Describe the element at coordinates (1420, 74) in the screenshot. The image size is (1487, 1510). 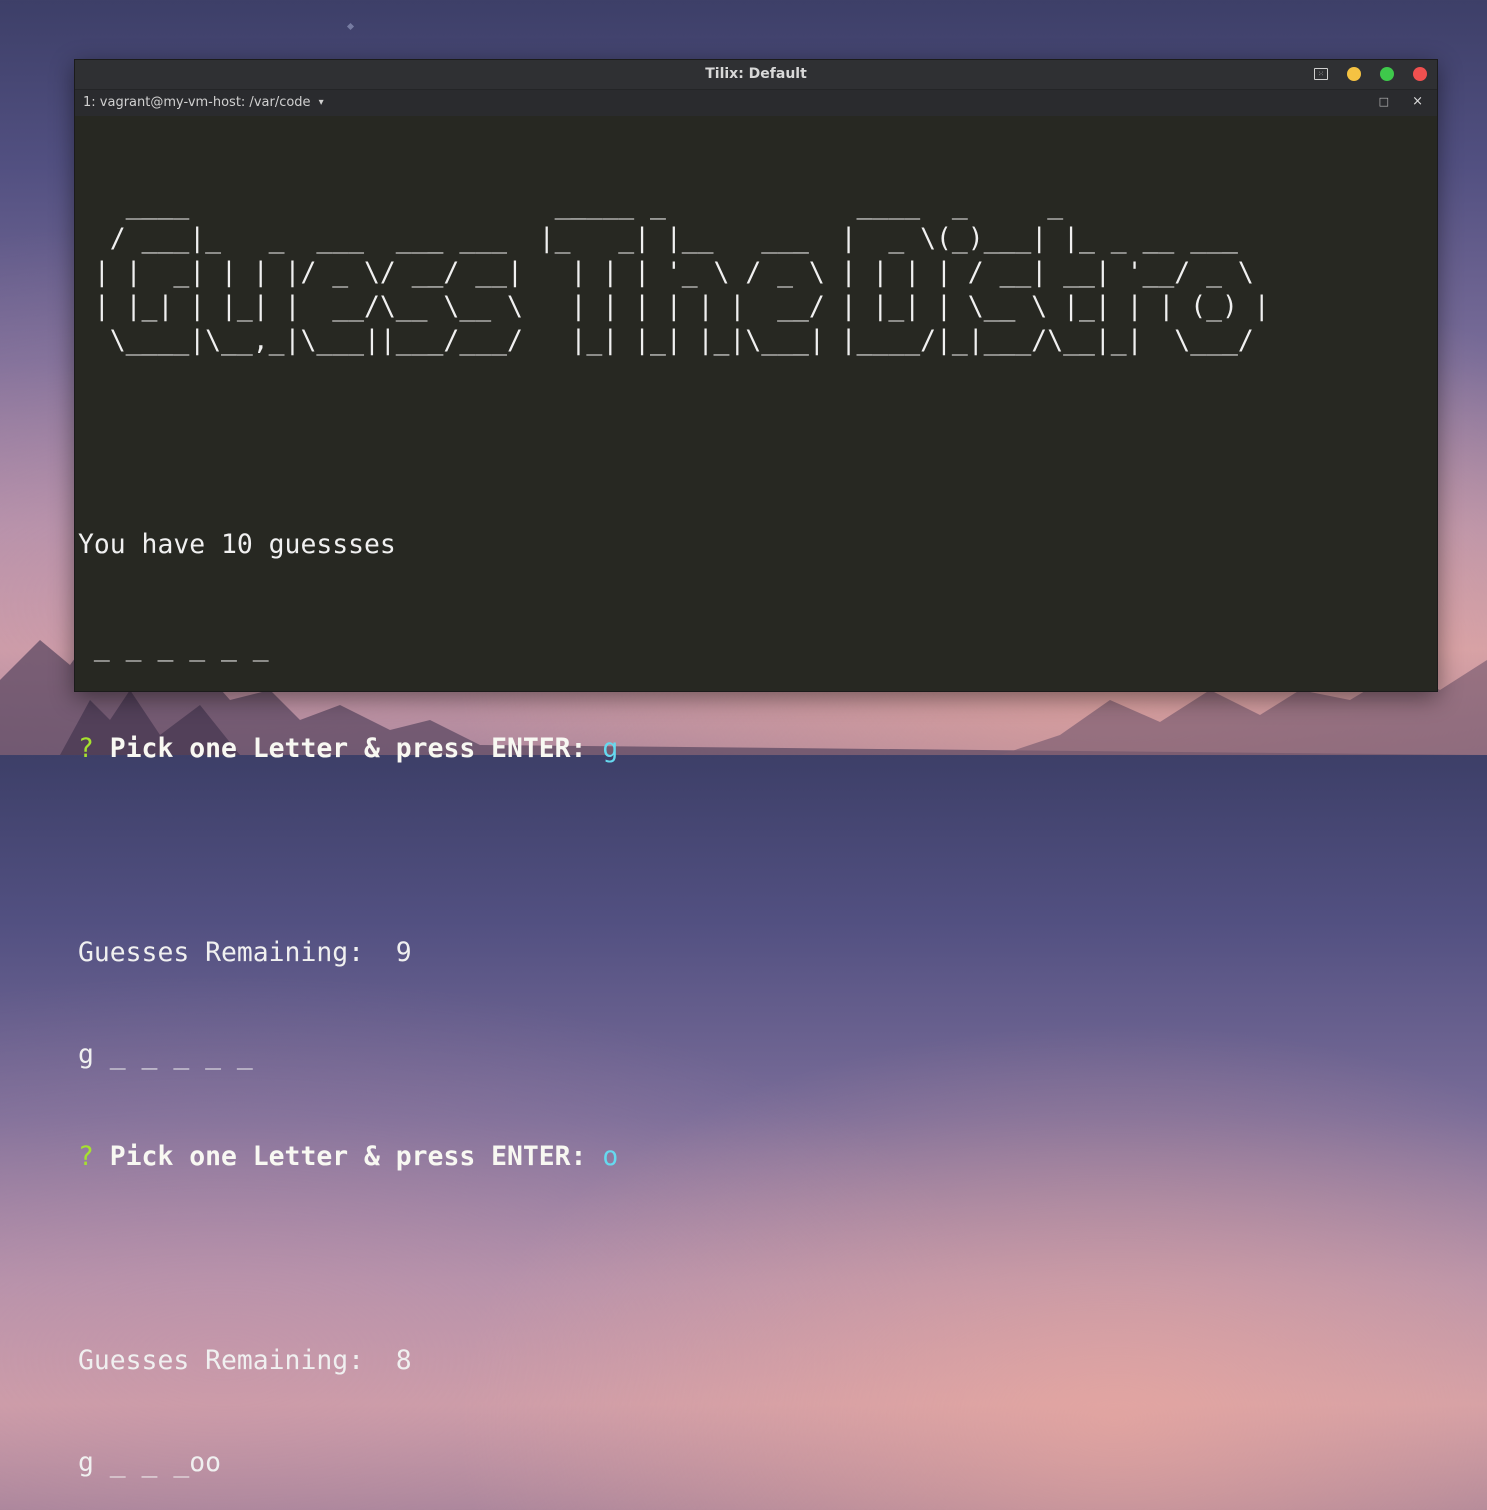
I see `close-button` at that location.